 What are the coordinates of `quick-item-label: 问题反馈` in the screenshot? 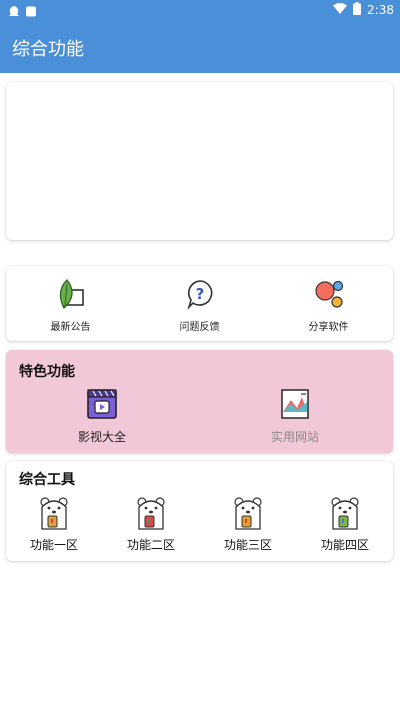 It's located at (199, 327).